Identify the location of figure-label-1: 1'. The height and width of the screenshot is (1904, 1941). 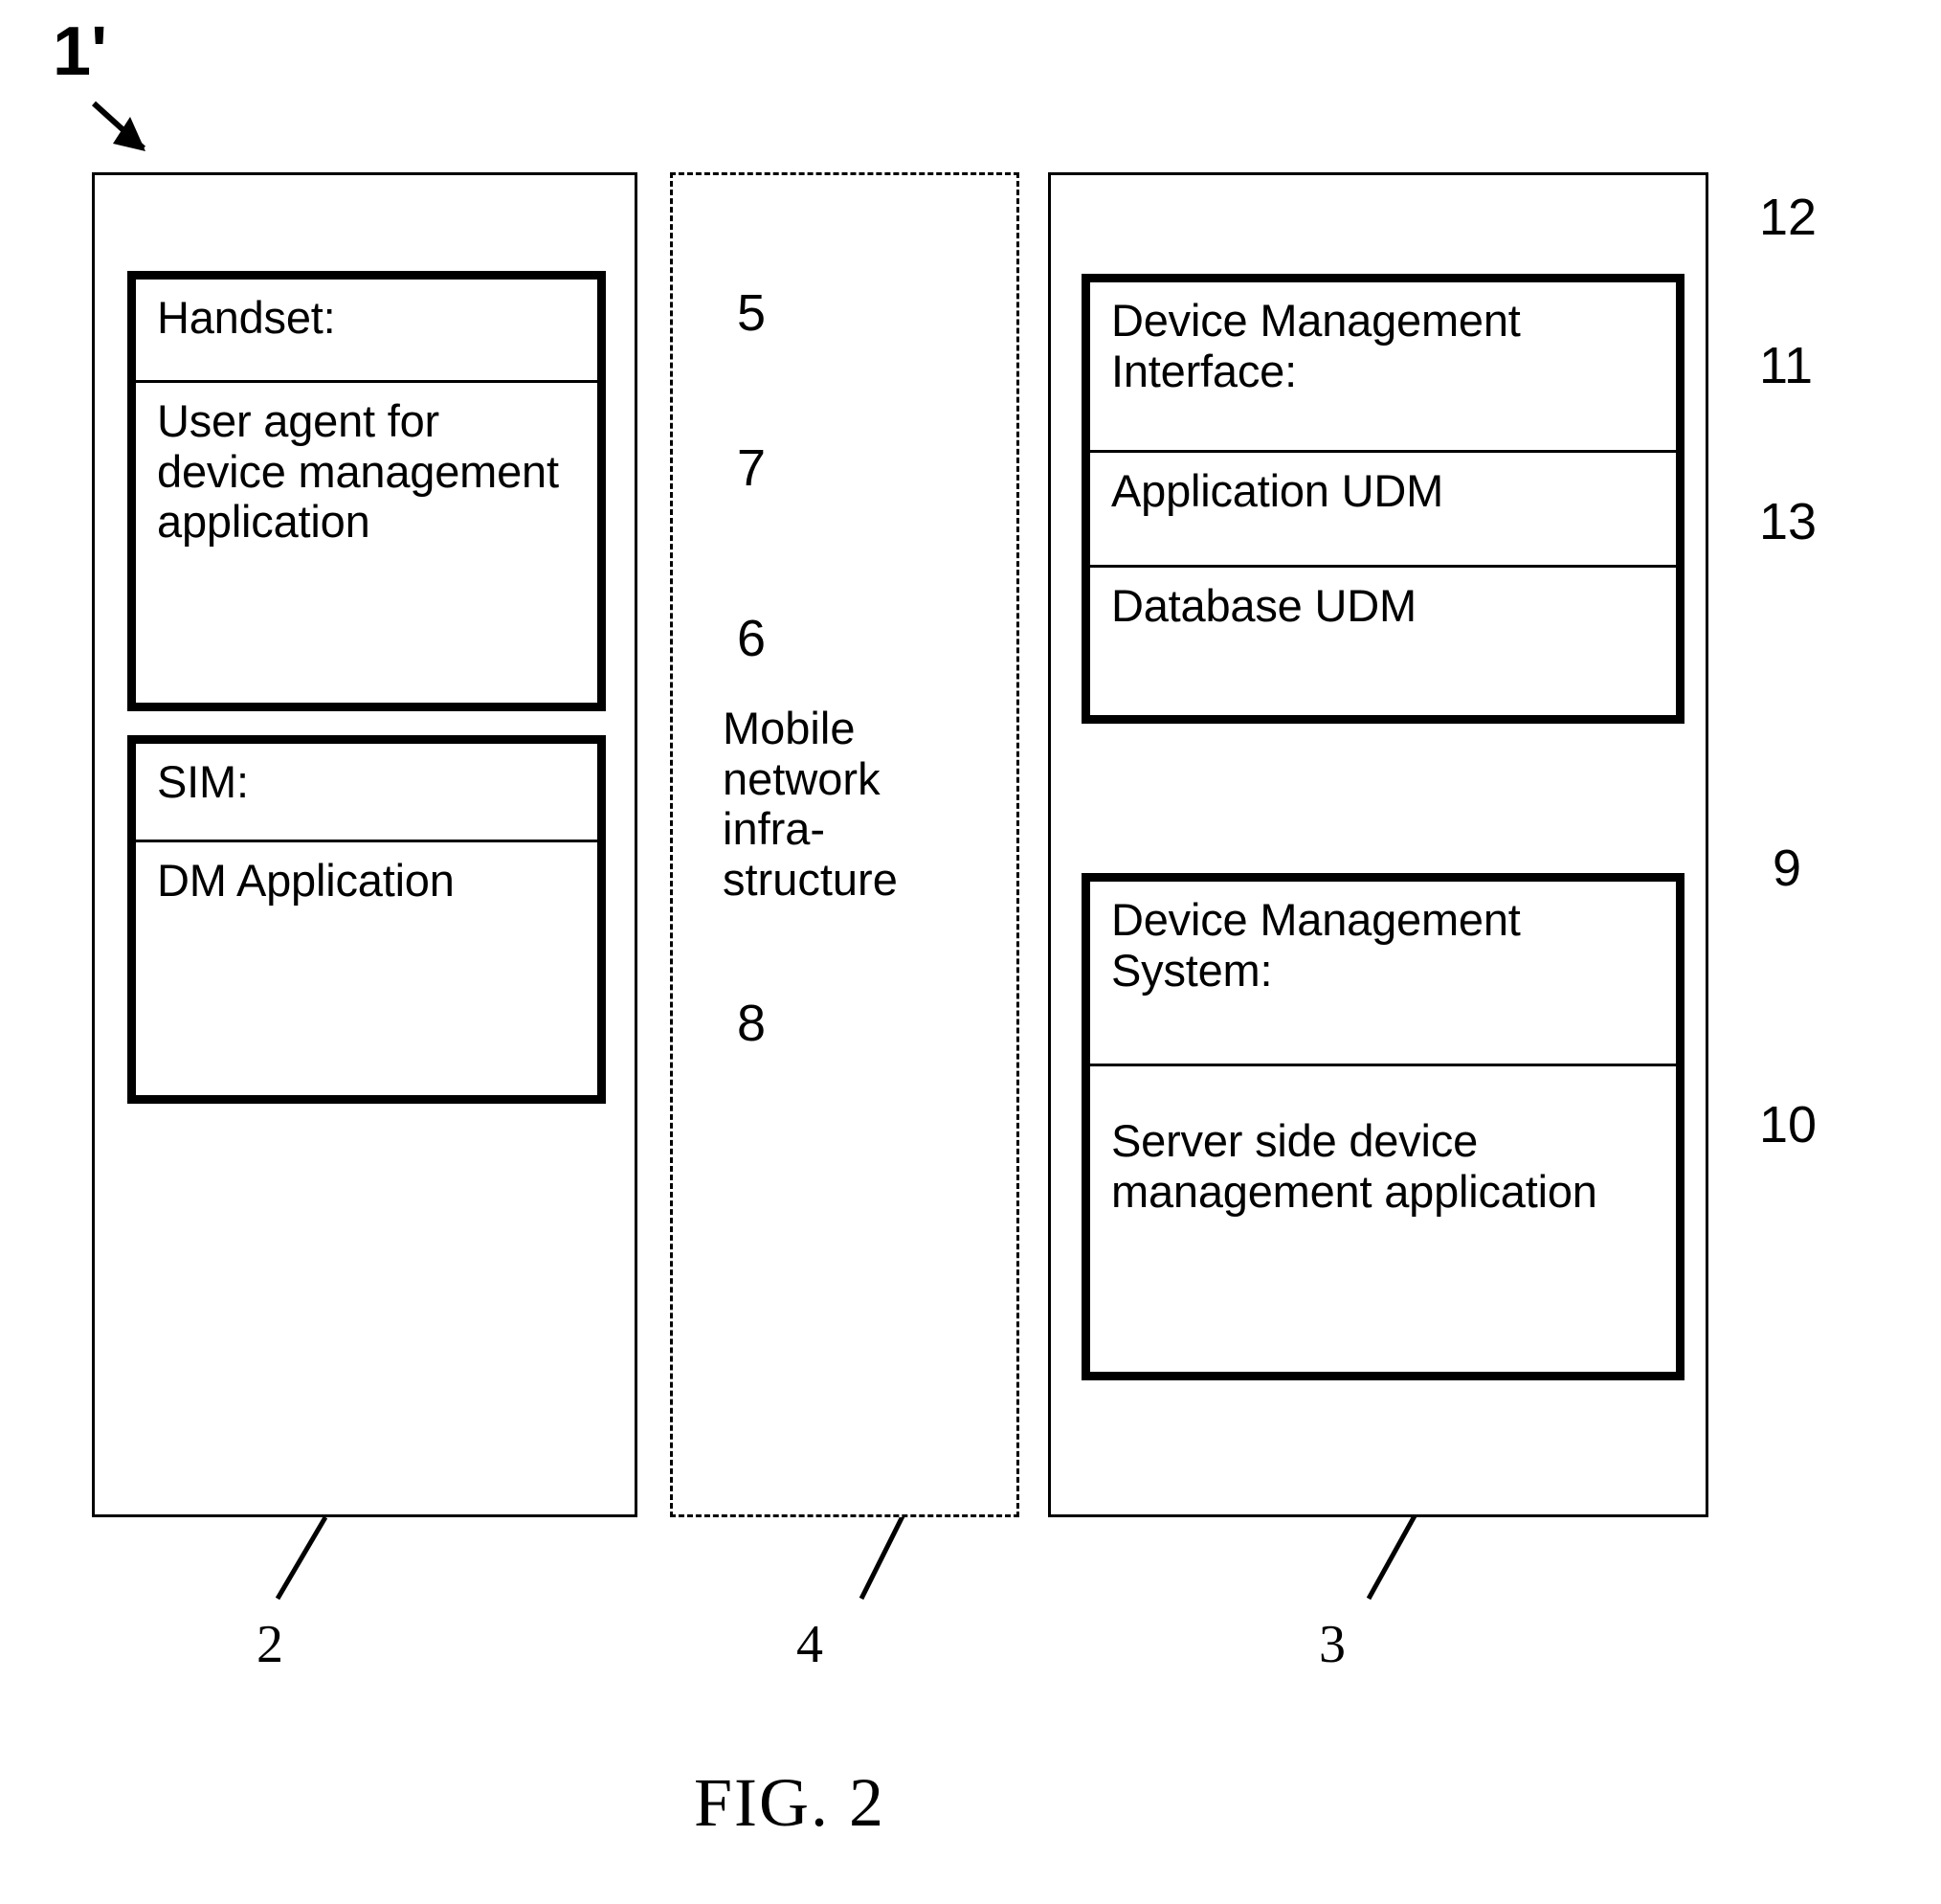
(80, 52).